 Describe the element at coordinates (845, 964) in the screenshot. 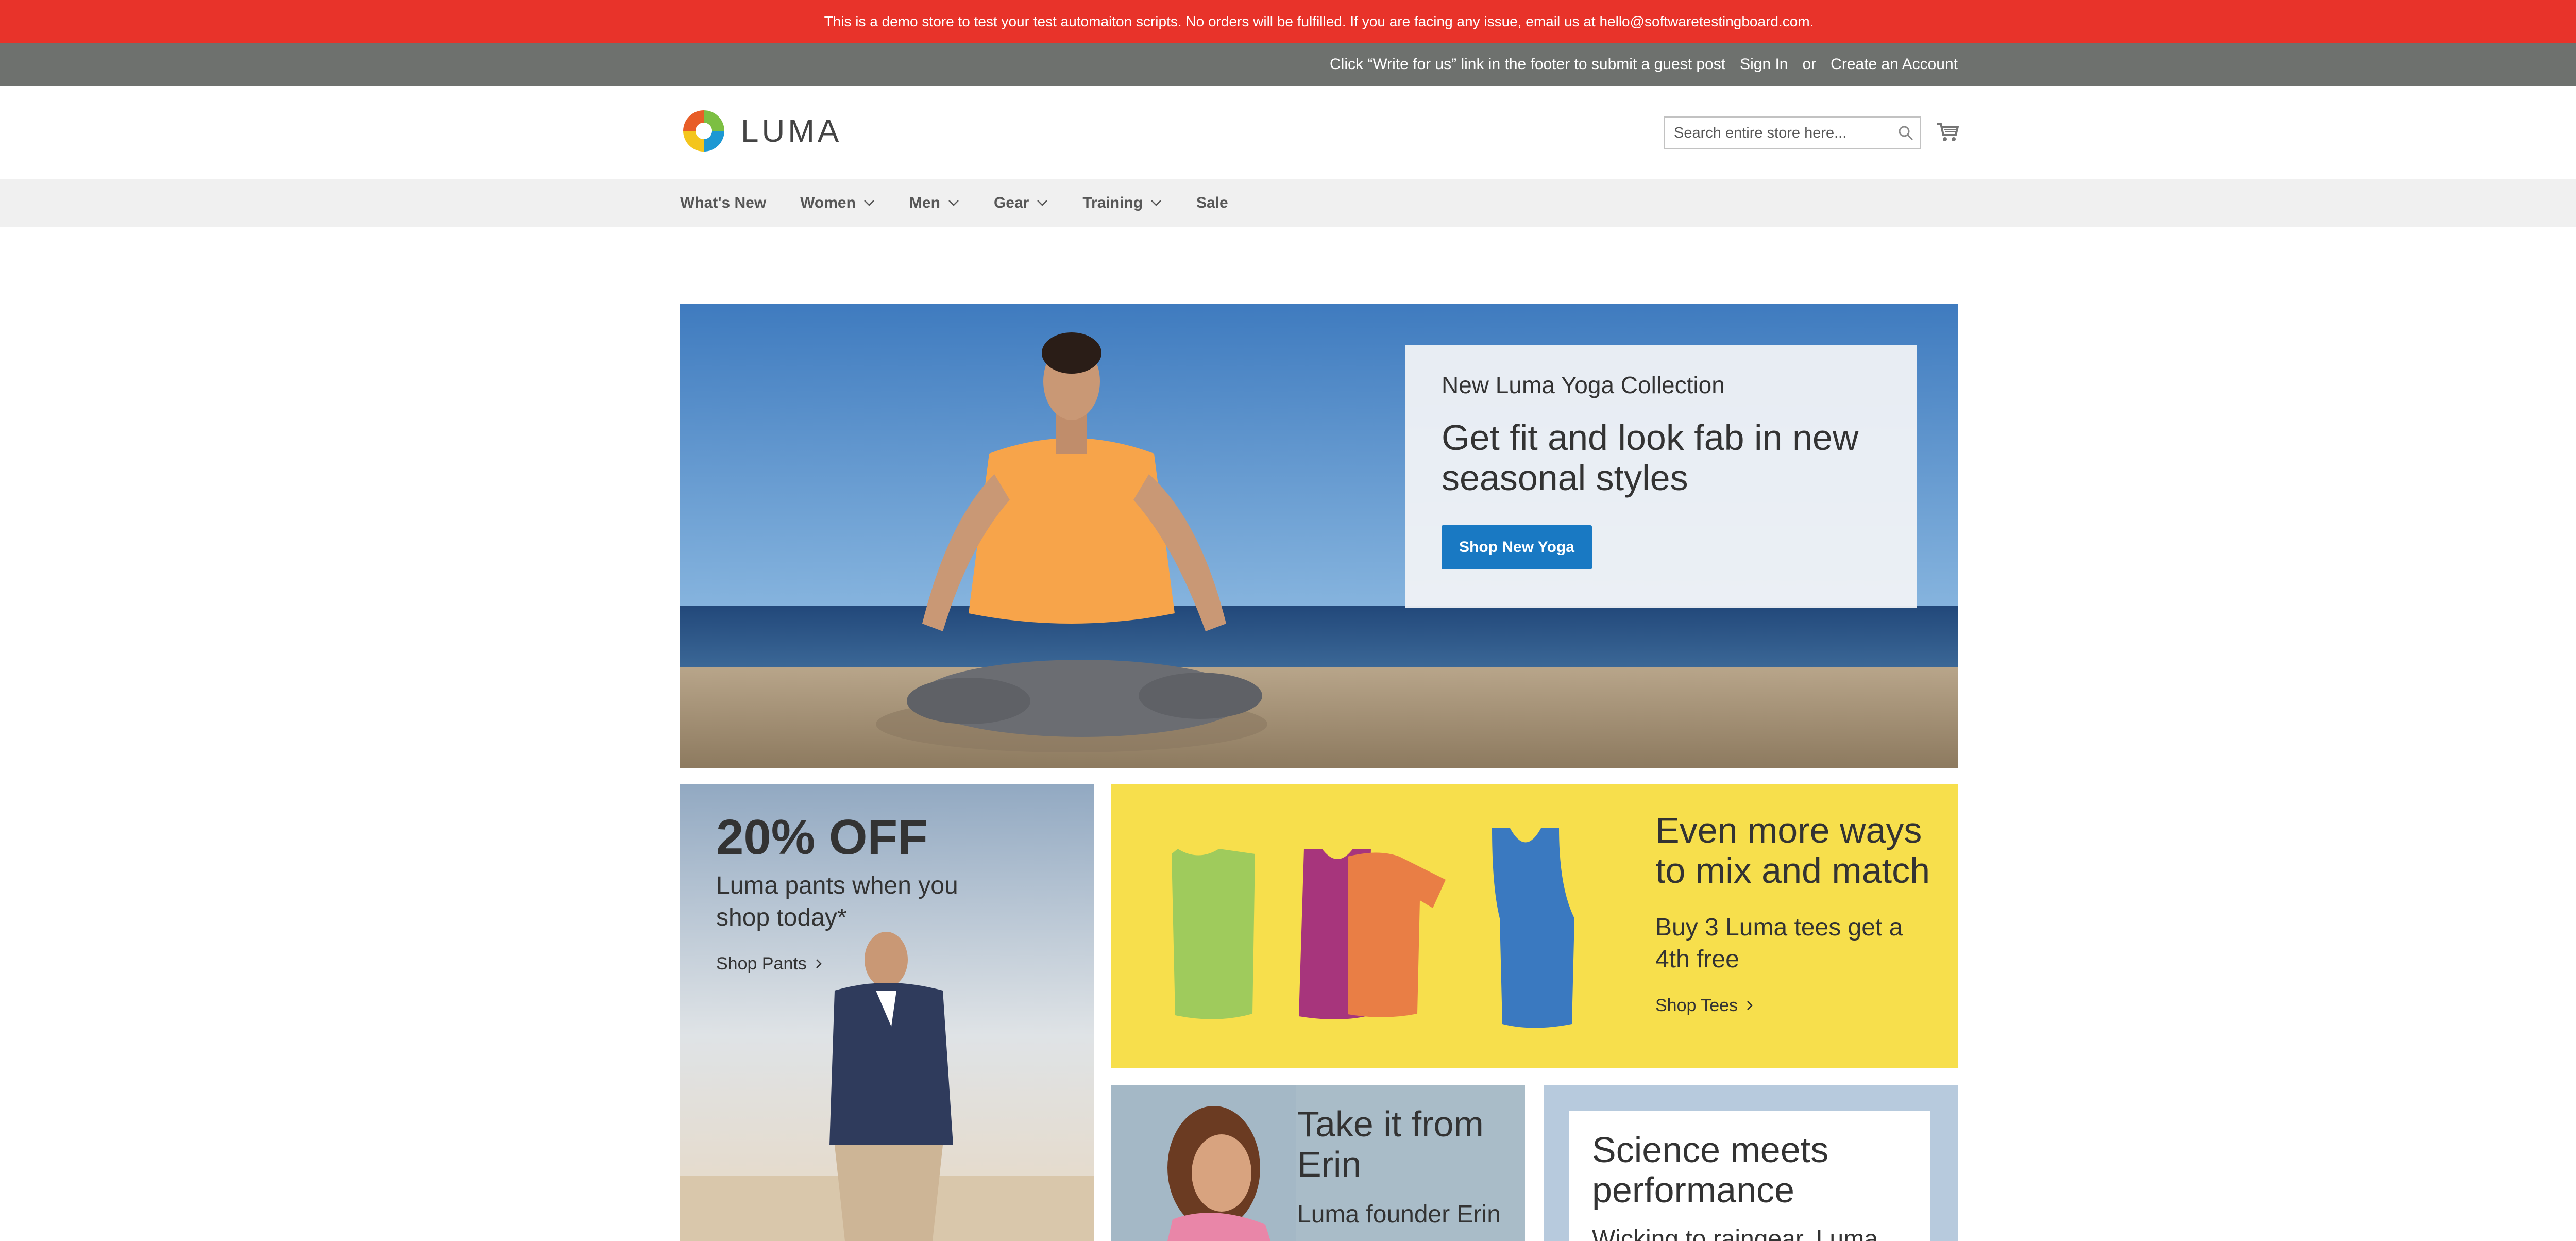

I see `shop-pants-link: Shop Pants` at that location.